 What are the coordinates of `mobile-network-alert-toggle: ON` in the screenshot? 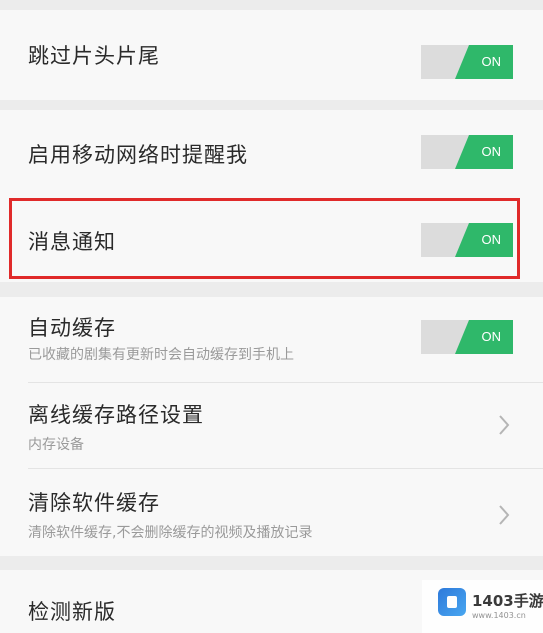 It's located at (467, 152).